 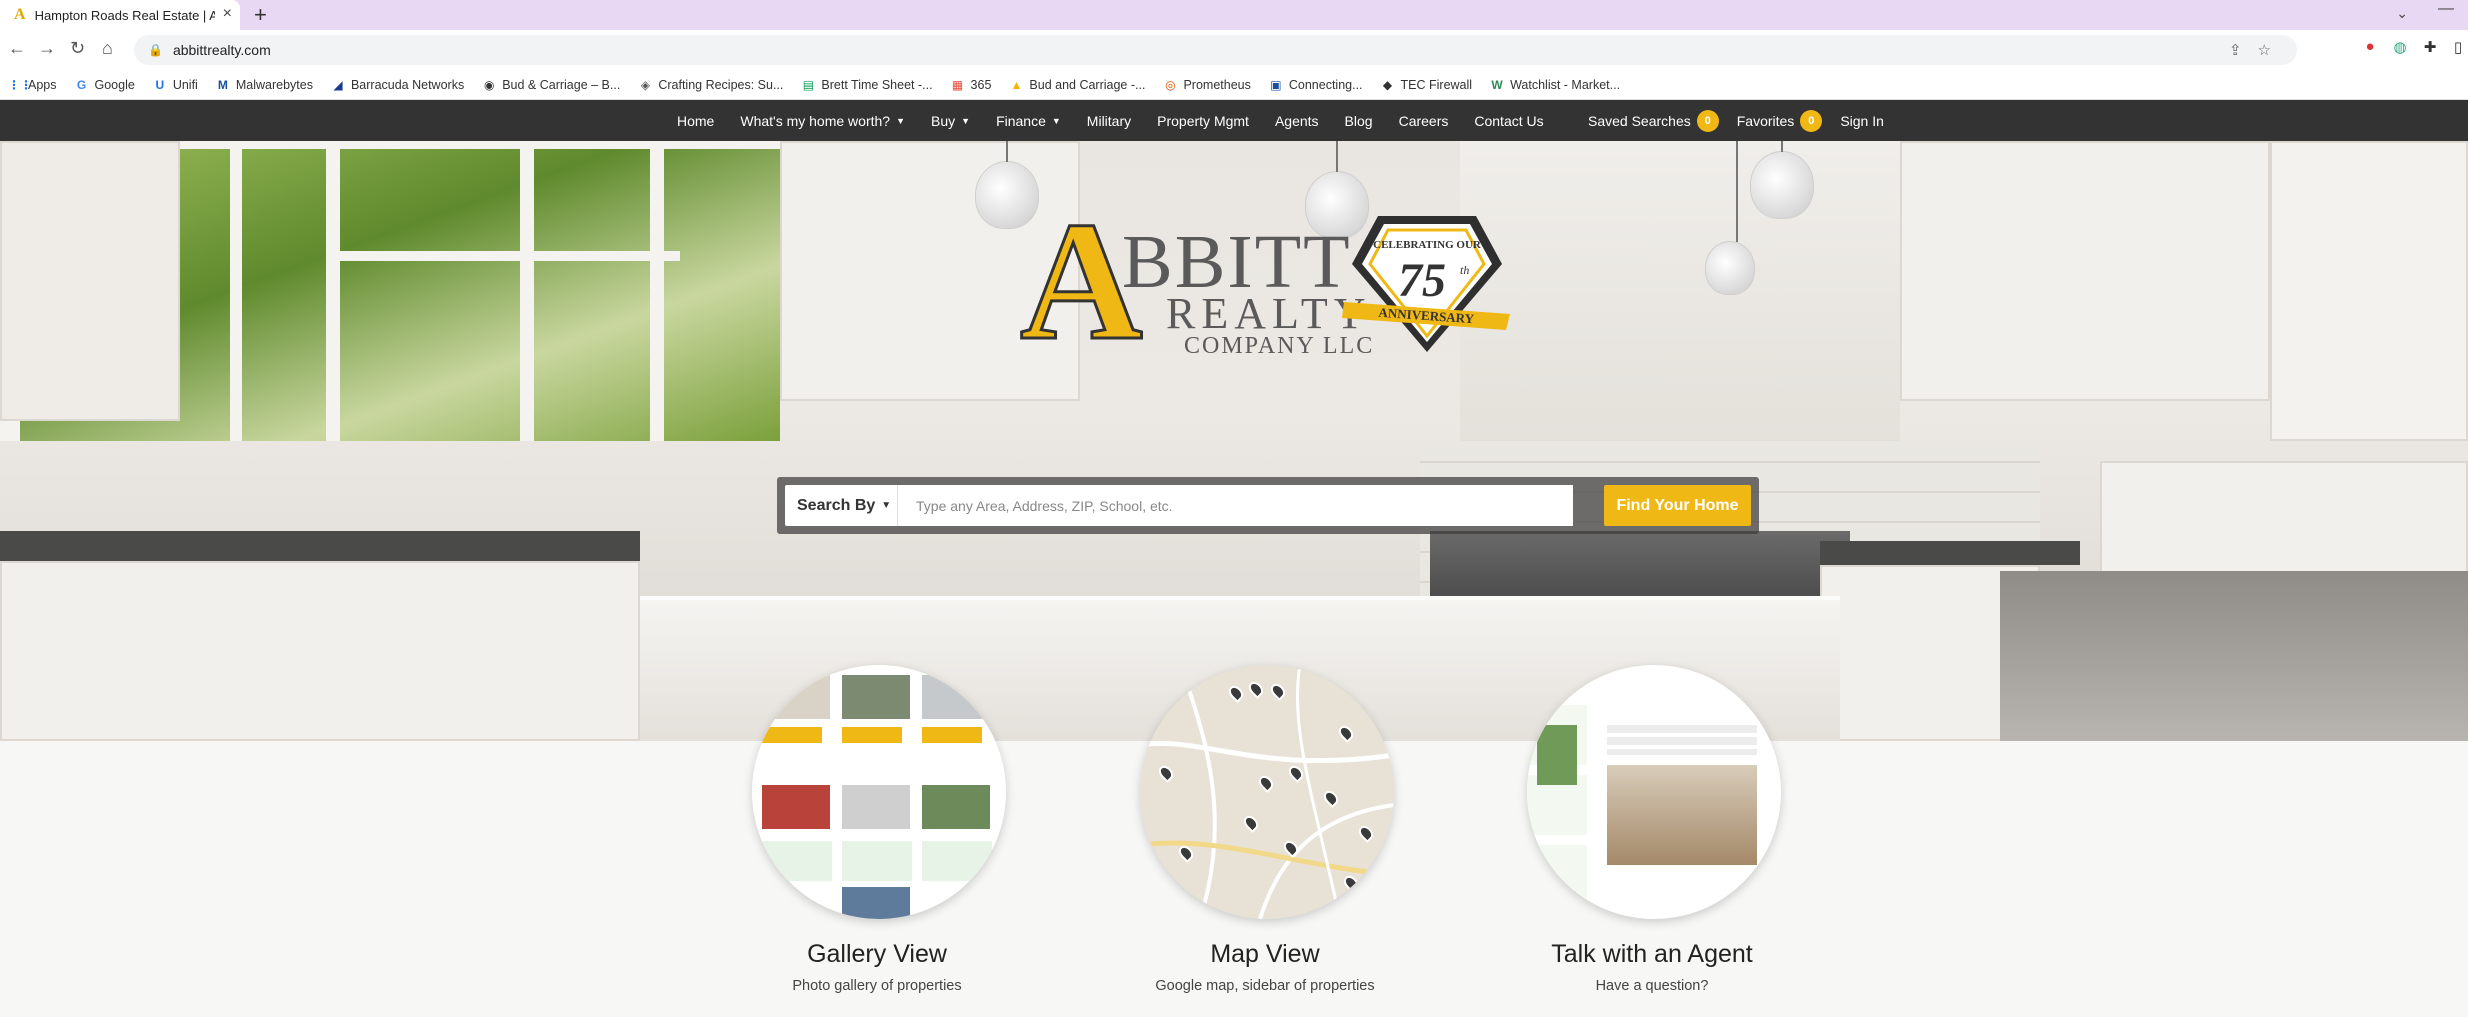 What do you see at coordinates (1654, 792) in the screenshot?
I see `agent-view-image` at bounding box center [1654, 792].